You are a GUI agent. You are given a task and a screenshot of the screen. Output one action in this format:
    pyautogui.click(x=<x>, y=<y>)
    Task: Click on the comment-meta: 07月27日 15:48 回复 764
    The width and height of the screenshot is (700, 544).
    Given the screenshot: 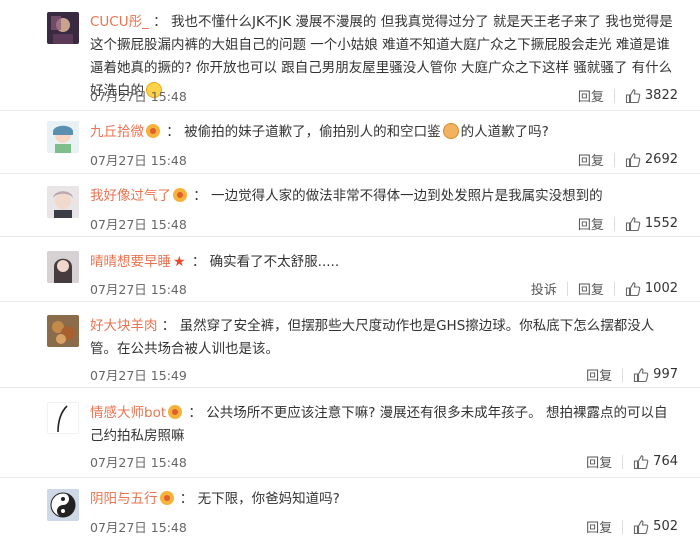 What is the action you would take?
    pyautogui.click(x=384, y=462)
    